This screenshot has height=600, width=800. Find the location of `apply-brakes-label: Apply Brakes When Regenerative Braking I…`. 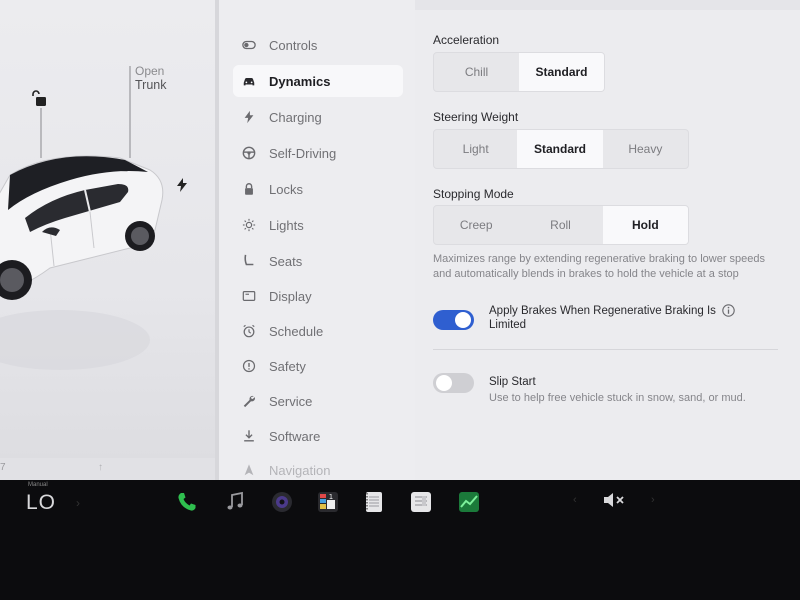

apply-brakes-label: Apply Brakes When Regenerative Braking I… is located at coordinates (602, 318).